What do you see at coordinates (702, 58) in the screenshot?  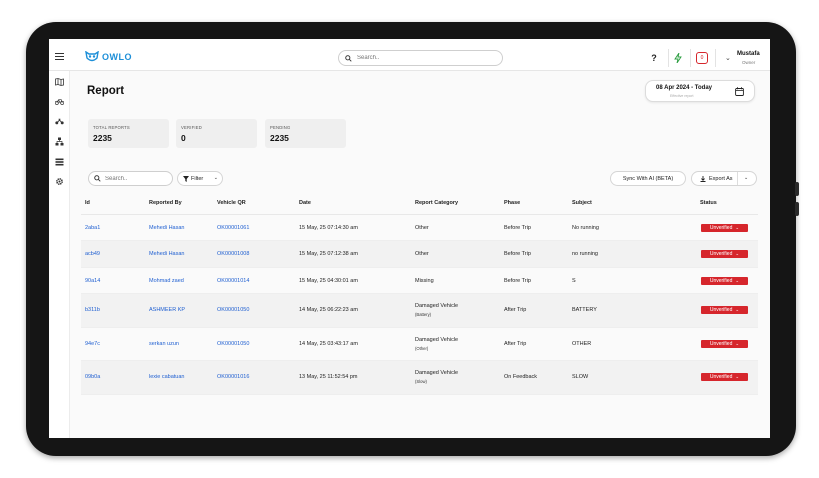 I see `notification-button: 0` at bounding box center [702, 58].